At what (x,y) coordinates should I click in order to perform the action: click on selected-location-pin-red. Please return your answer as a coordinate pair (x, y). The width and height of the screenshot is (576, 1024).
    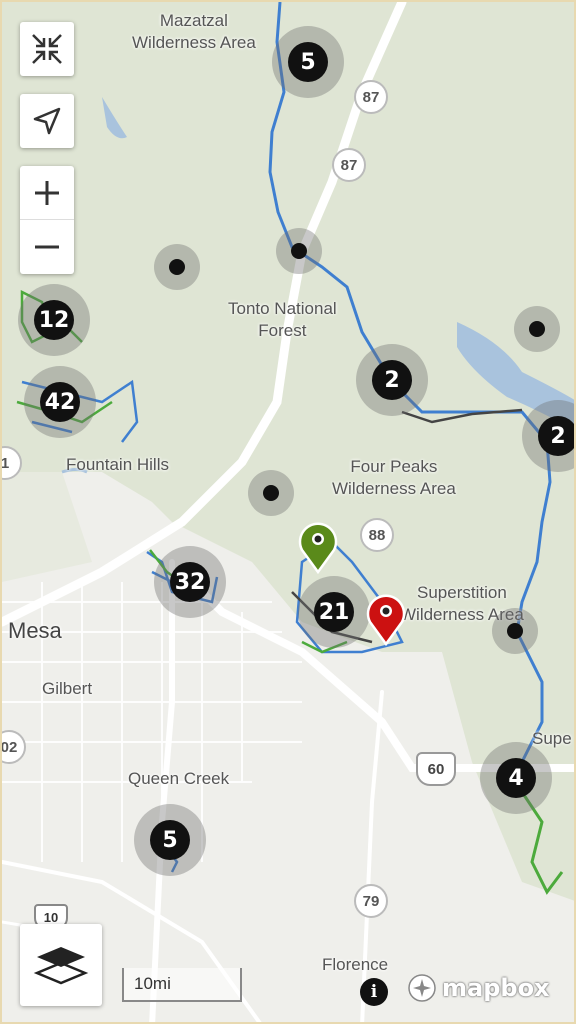
    Looking at the image, I should click on (386, 619).